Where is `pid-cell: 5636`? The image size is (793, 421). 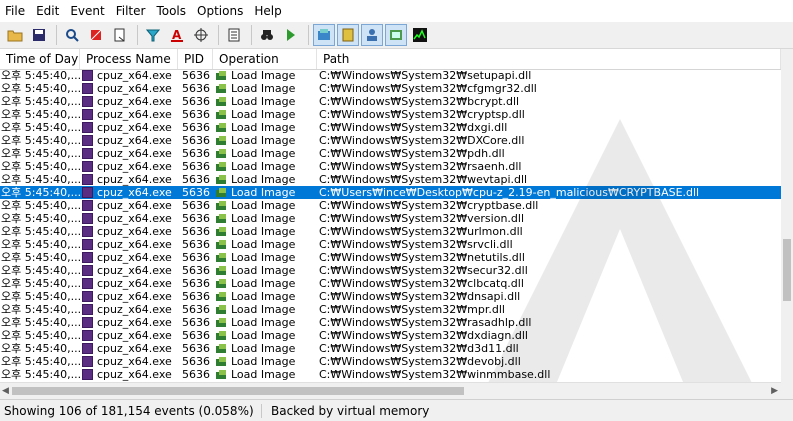 pid-cell: 5636 is located at coordinates (196, 270).